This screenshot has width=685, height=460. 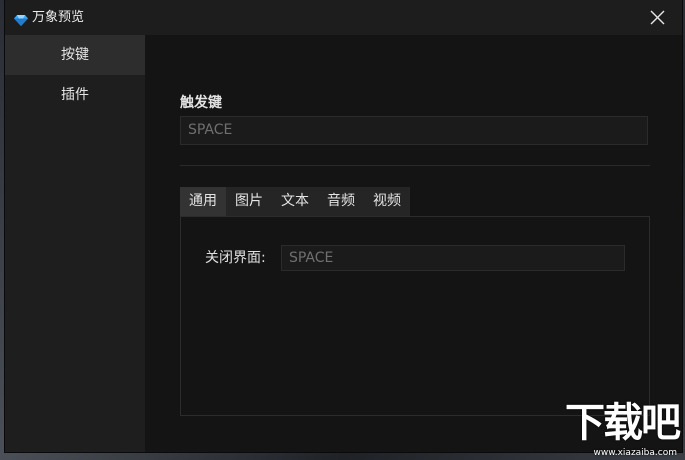 What do you see at coordinates (58, 17) in the screenshot?
I see `window-title: 万象预览` at bounding box center [58, 17].